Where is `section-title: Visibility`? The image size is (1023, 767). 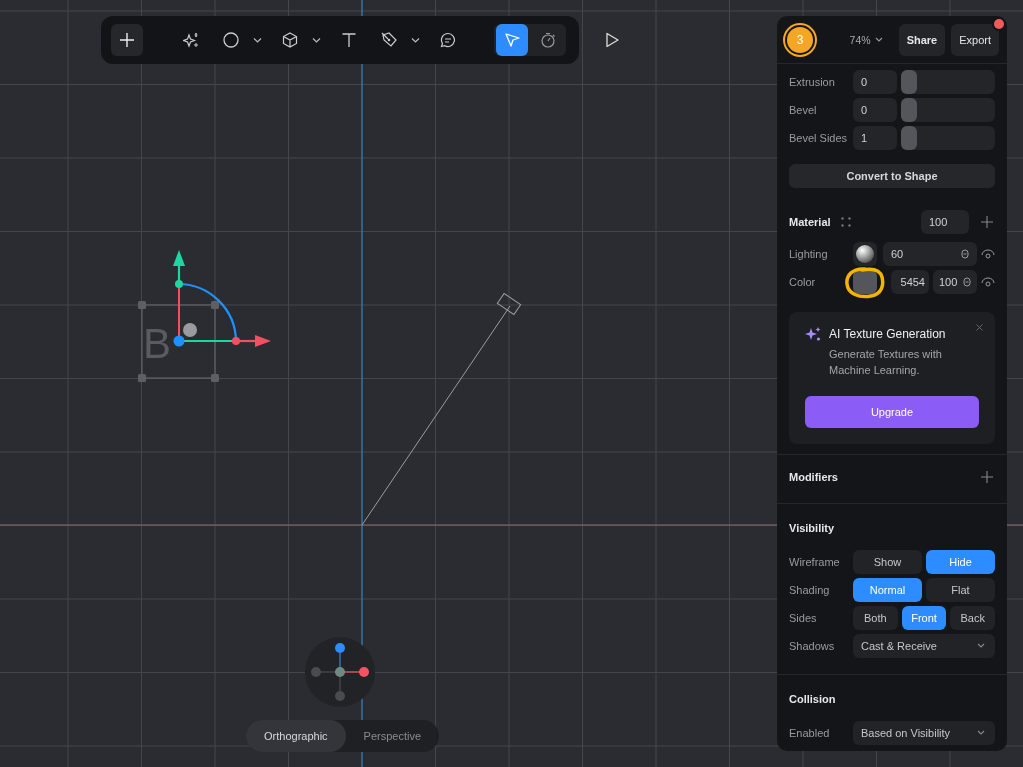
section-title: Visibility is located at coordinates (812, 528).